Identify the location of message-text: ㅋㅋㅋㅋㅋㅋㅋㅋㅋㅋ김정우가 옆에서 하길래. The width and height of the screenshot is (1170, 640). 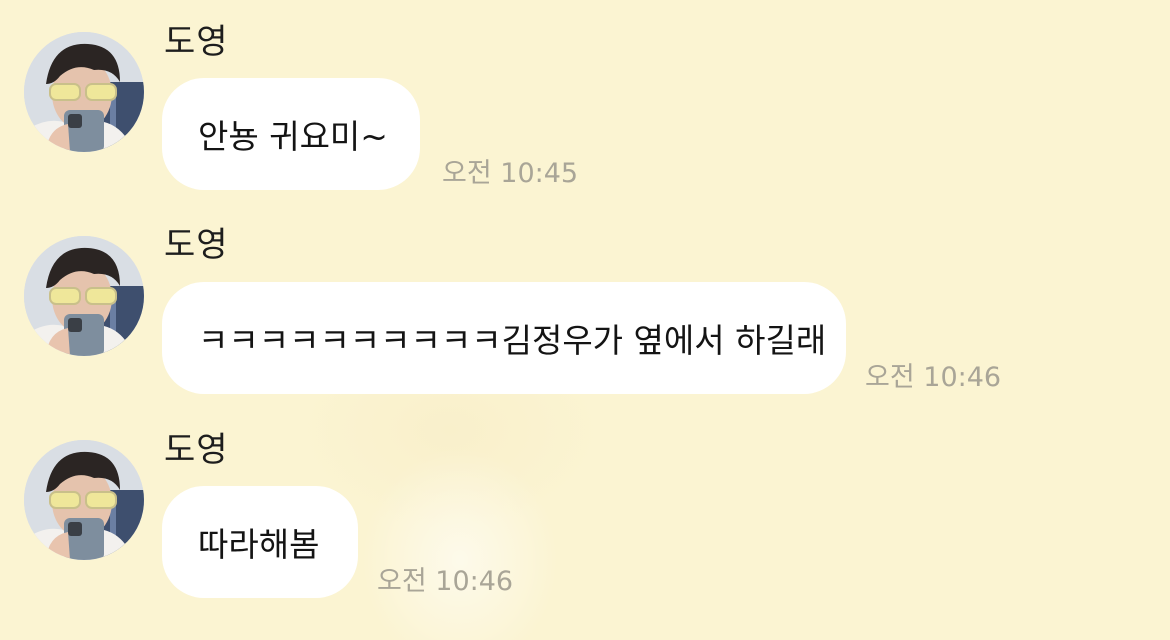
(512, 340).